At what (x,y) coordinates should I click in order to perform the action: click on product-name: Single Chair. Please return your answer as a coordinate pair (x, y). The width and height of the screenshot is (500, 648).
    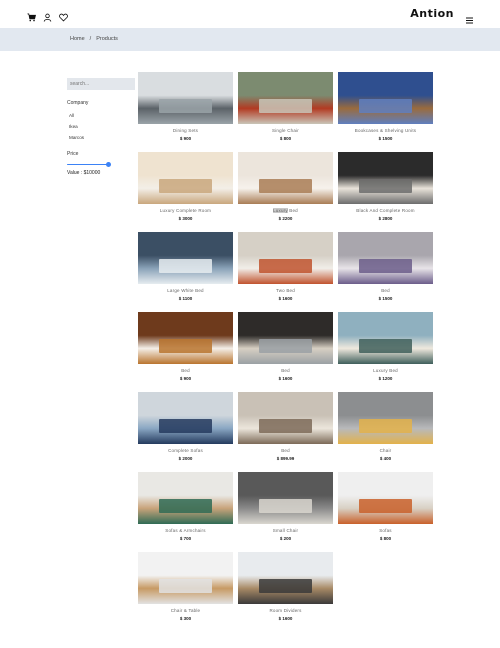
    Looking at the image, I should click on (285, 130).